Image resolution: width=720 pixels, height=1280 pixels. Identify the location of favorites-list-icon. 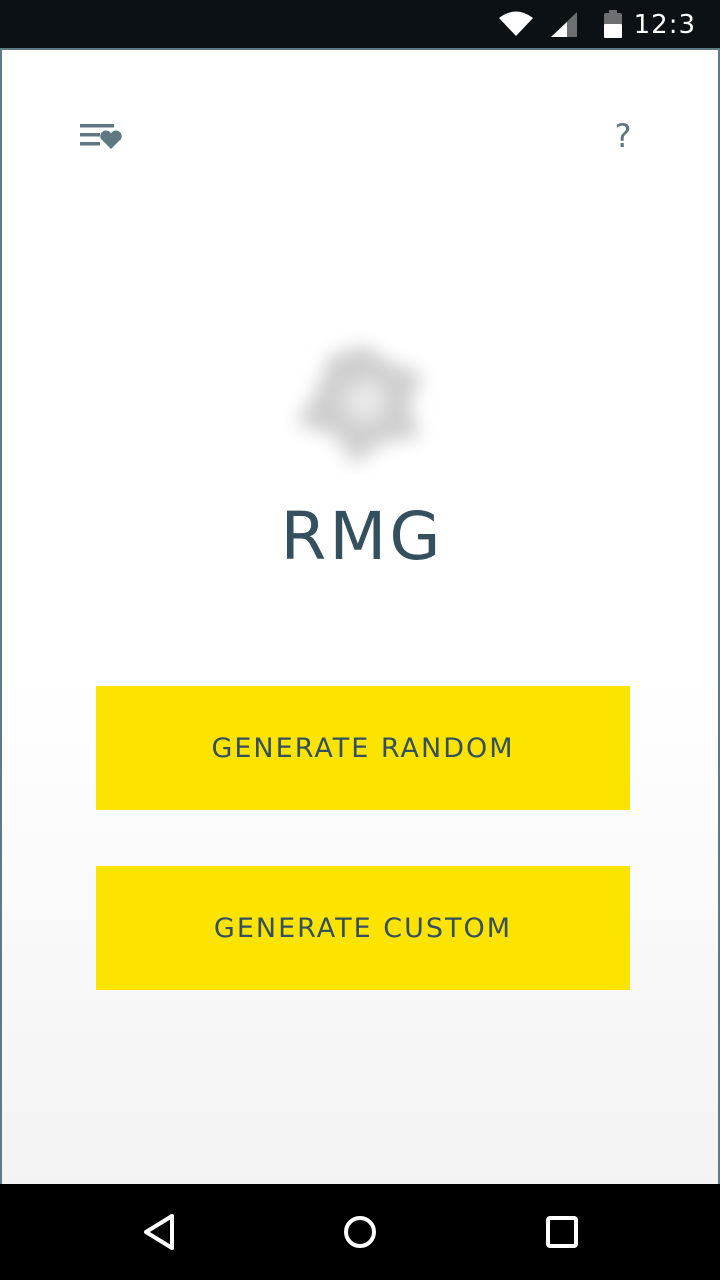
(102, 137).